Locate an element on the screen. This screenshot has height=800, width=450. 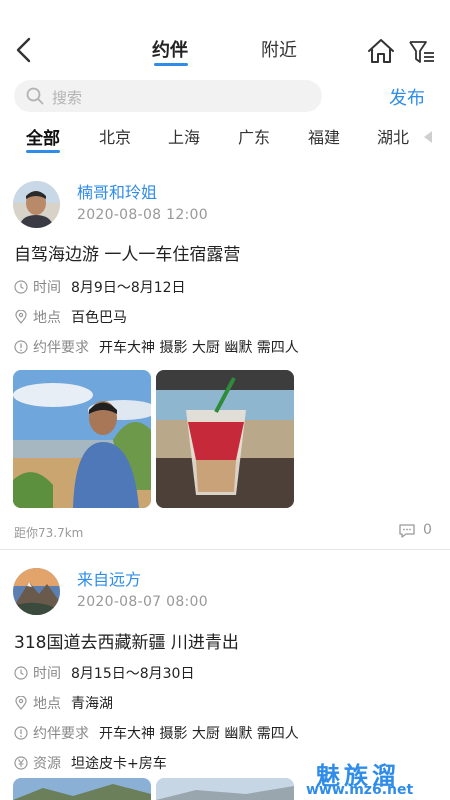
search-input: 搜索 is located at coordinates (168, 96).